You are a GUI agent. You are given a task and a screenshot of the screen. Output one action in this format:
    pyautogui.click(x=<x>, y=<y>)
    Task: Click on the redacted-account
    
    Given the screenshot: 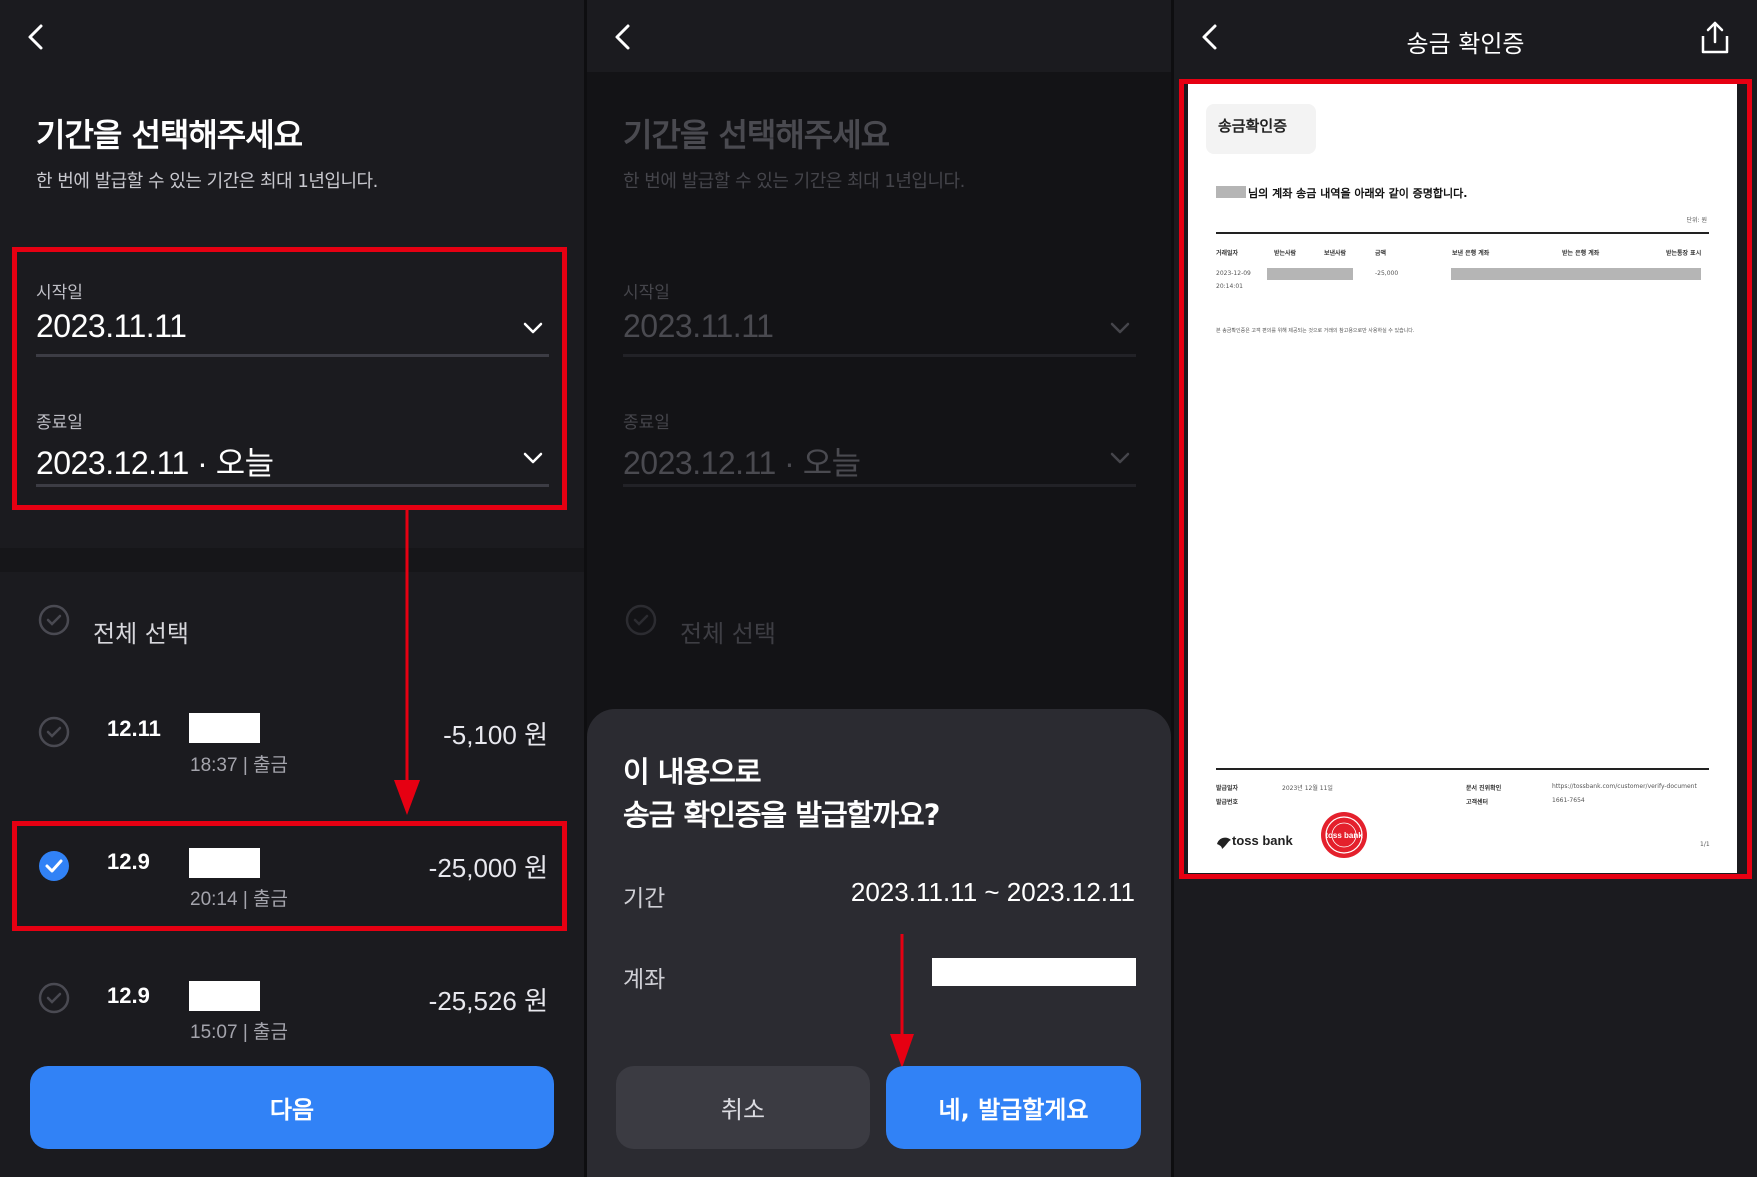 What is the action you would take?
    pyautogui.click(x=1034, y=972)
    